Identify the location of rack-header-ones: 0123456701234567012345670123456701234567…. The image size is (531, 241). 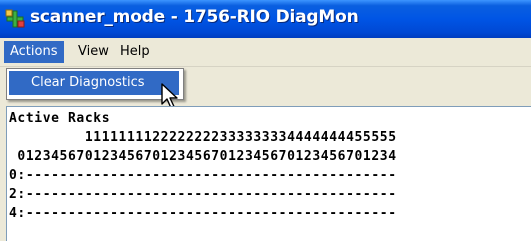
(203, 156).